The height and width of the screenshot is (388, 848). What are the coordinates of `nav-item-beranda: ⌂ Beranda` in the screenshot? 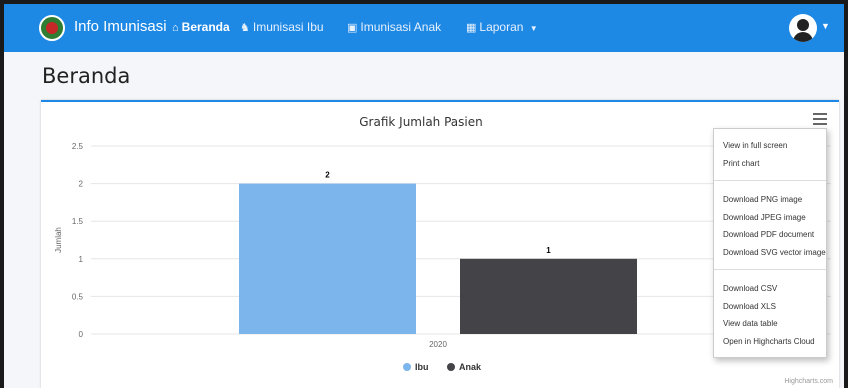 It's located at (201, 27).